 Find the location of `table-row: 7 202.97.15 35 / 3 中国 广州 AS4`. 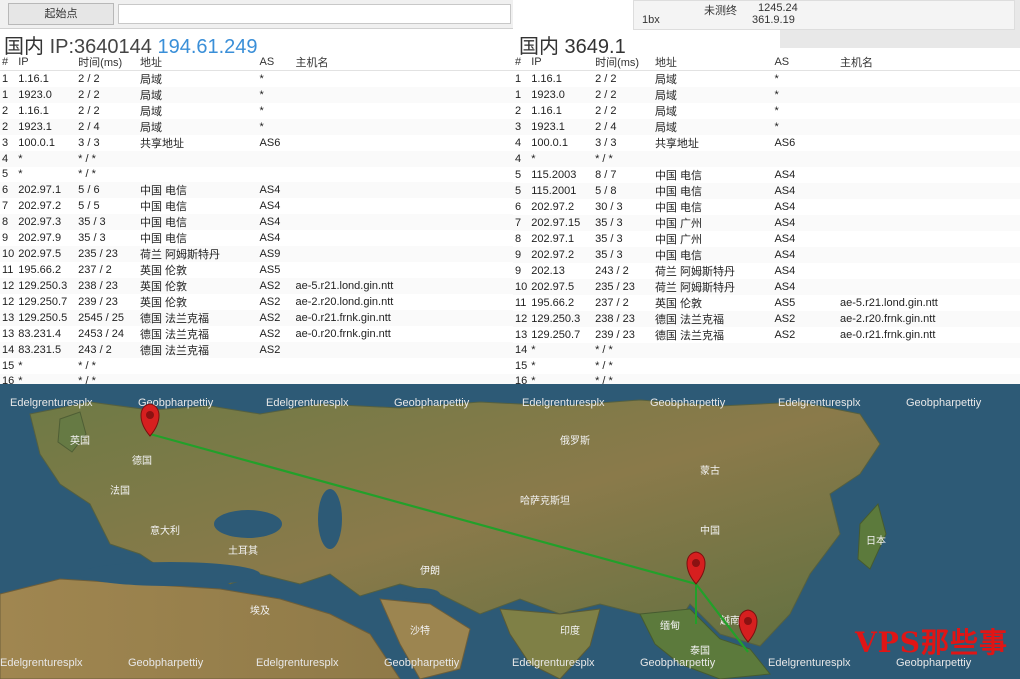

table-row: 7 202.97.15 35 / 3 中国 广州 AS4 is located at coordinates (766, 222).